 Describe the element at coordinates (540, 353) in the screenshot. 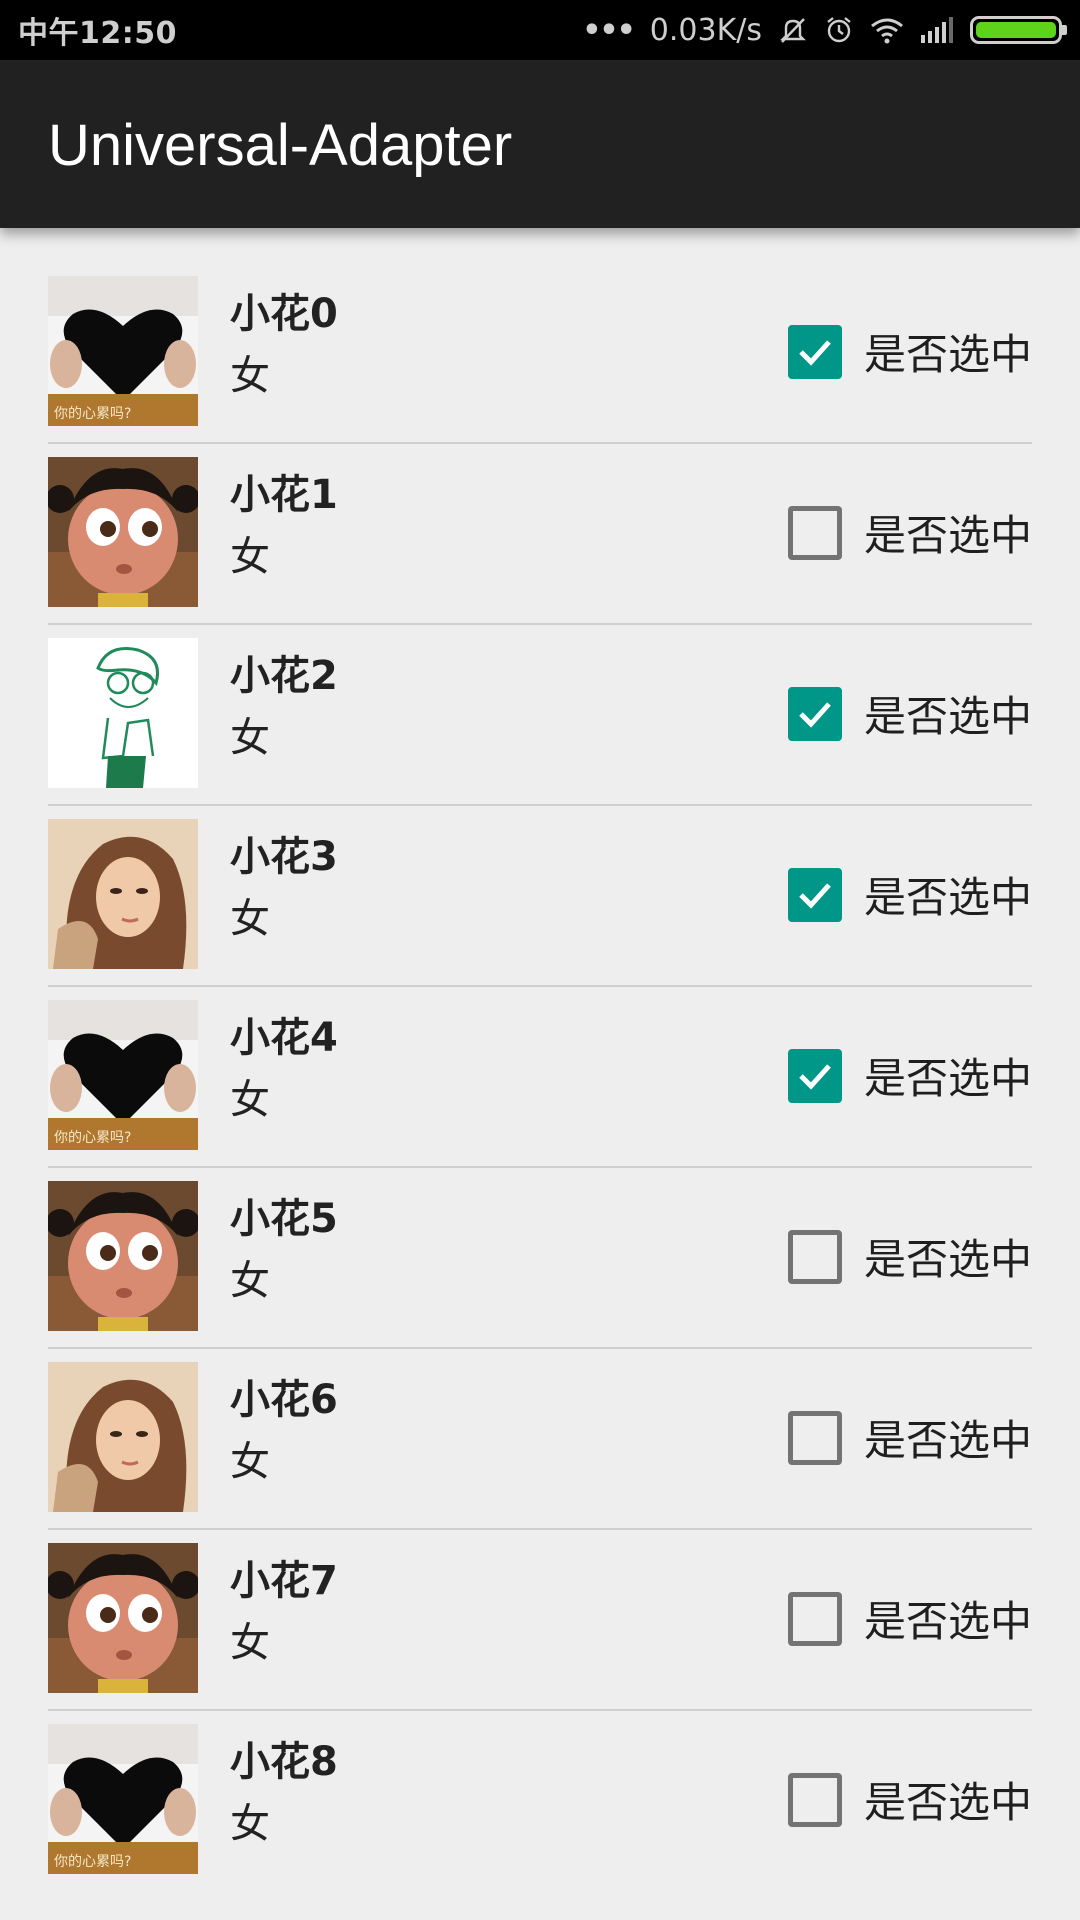

I see `list-item-0: 你的心累吗? 小花0 女 是否选中` at that location.